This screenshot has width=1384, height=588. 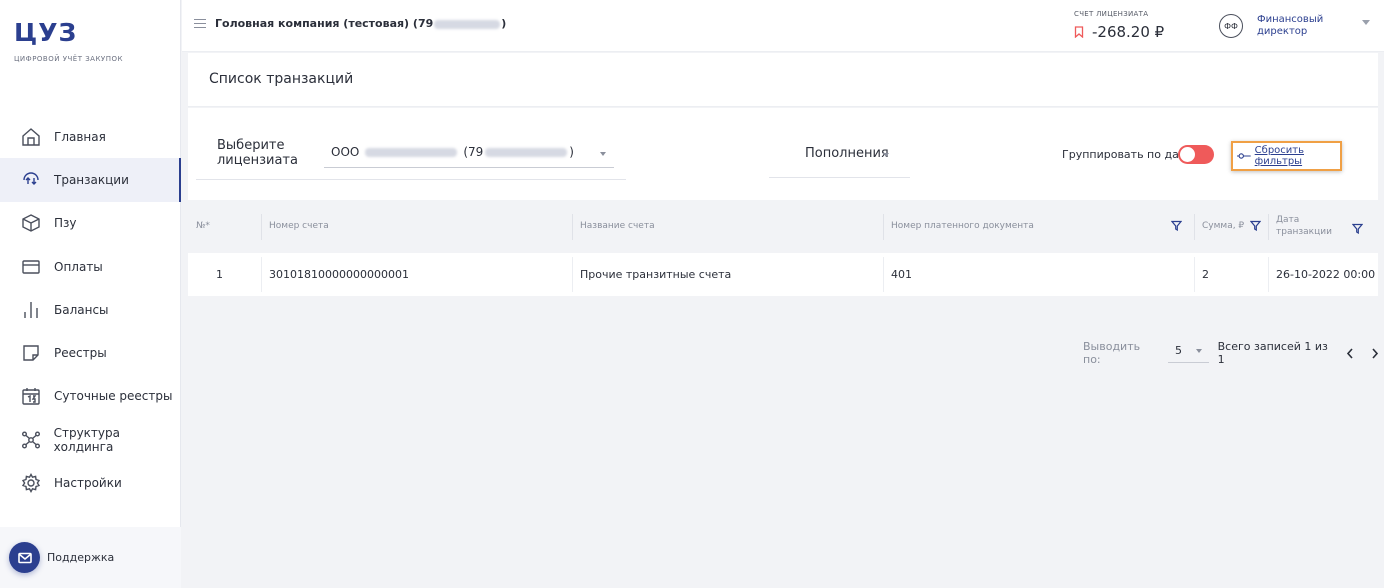 I want to click on licensee-suffix: ), so click(x=571, y=152).